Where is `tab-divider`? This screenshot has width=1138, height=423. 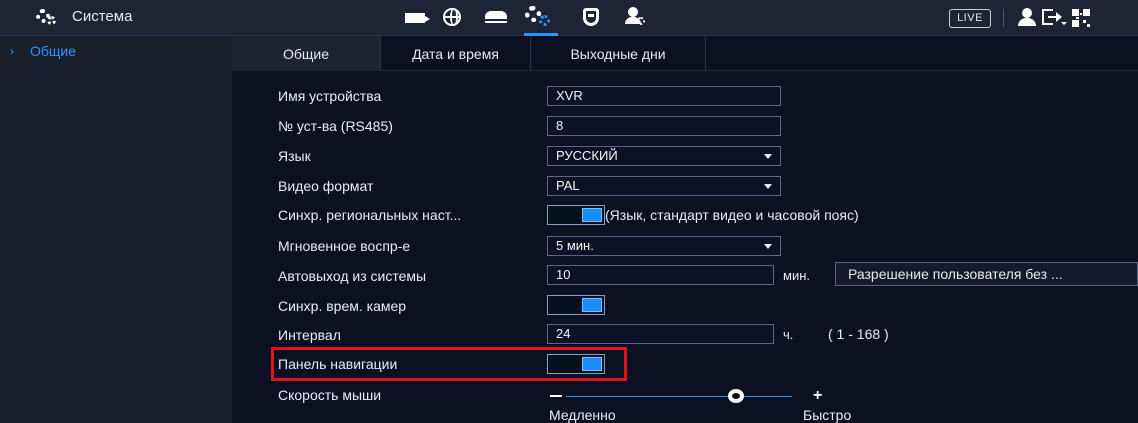
tab-divider is located at coordinates (705, 53).